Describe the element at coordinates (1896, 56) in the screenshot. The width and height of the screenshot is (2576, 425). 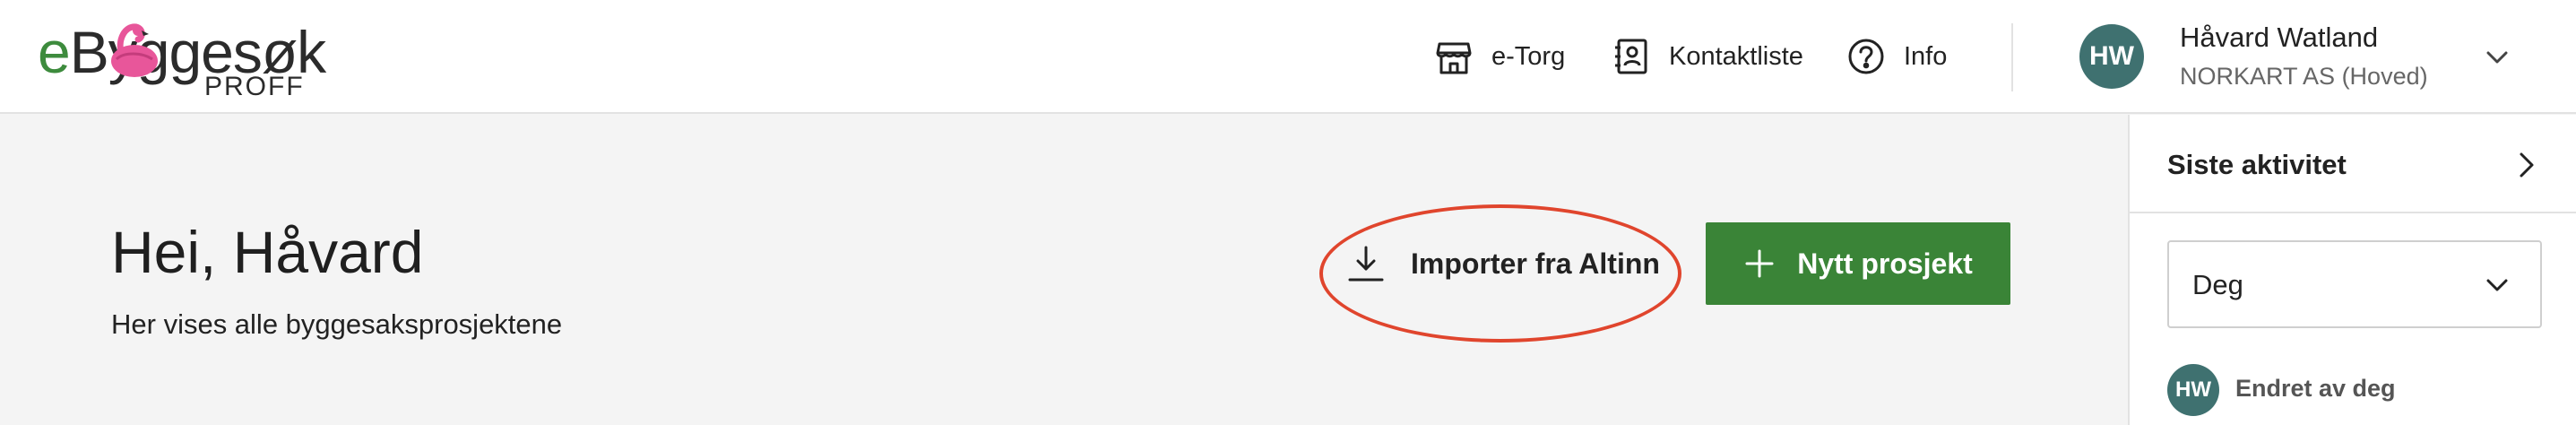
I see `nav-info: Info` at that location.